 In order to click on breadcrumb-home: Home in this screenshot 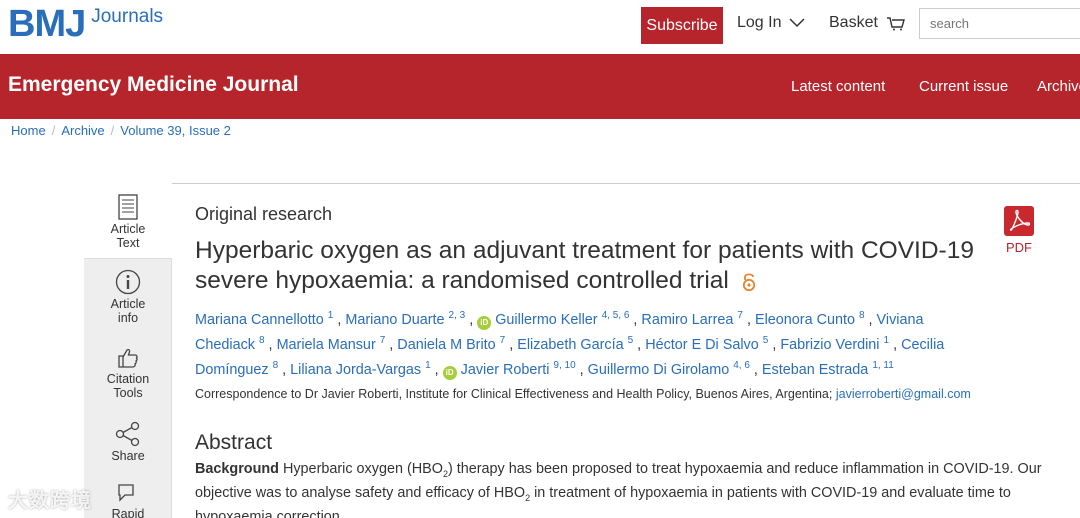, I will do `click(28, 130)`.